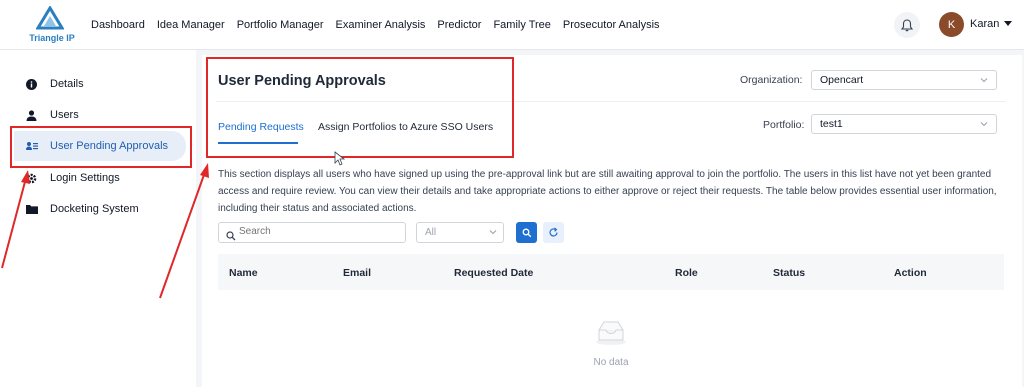 This screenshot has width=1024, height=387. What do you see at coordinates (15, 219) in the screenshot?
I see `annotation-arrow-left` at bounding box center [15, 219].